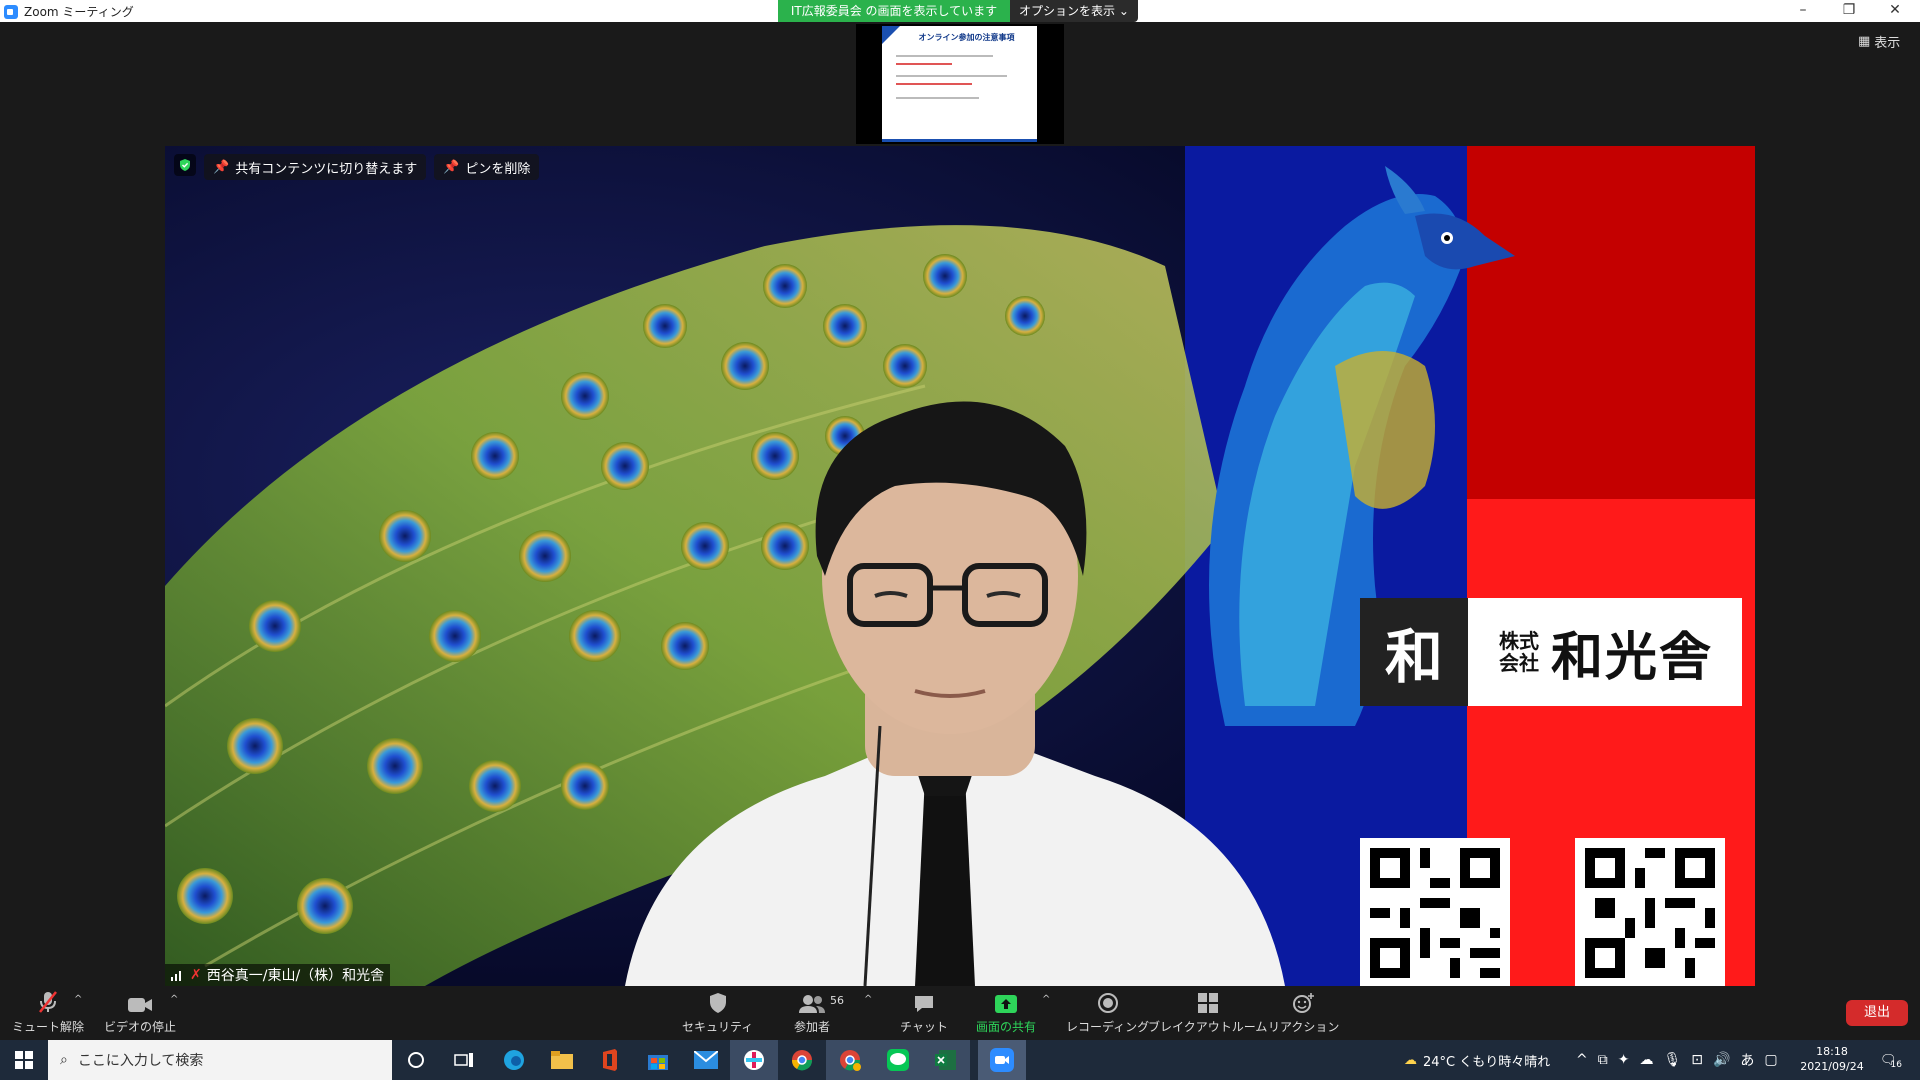  What do you see at coordinates (837, 1000) in the screenshot?
I see `participants-count: 56` at bounding box center [837, 1000].